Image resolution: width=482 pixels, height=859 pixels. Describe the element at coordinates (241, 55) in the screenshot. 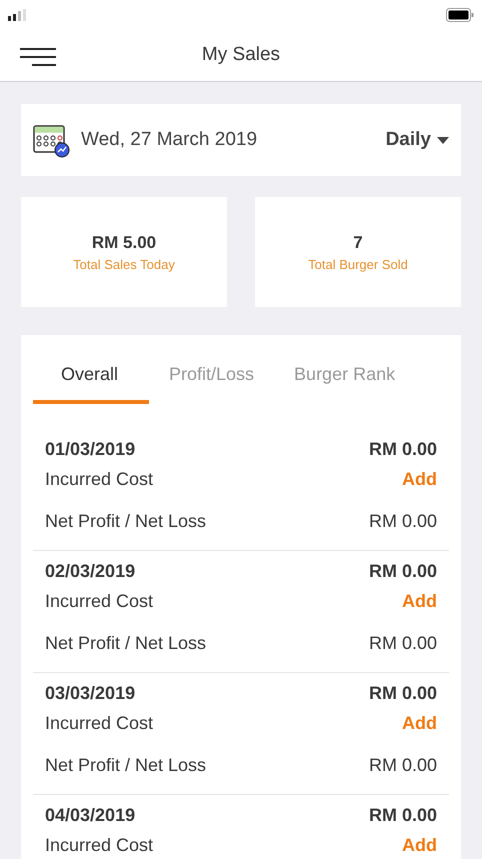

I see `screen-title: My Sales` at that location.